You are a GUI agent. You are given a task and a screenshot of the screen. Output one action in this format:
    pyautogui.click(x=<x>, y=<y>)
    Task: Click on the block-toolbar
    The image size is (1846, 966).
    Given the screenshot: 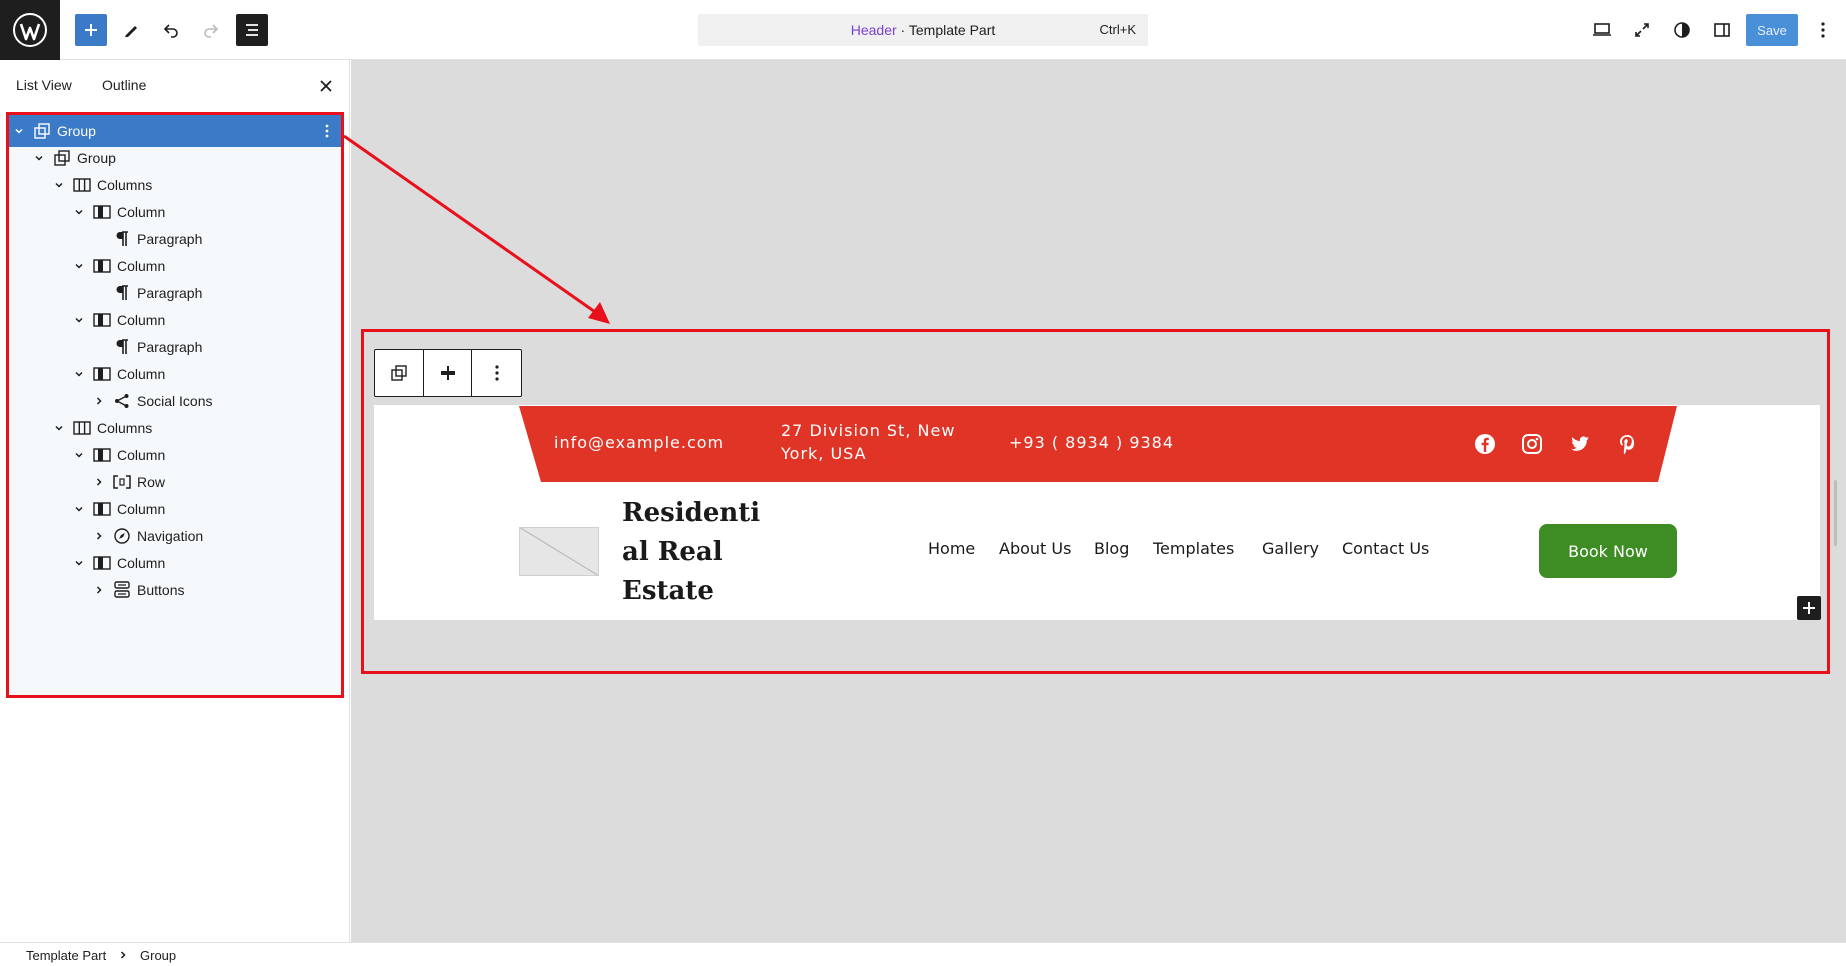 What is the action you would take?
    pyautogui.click(x=448, y=373)
    